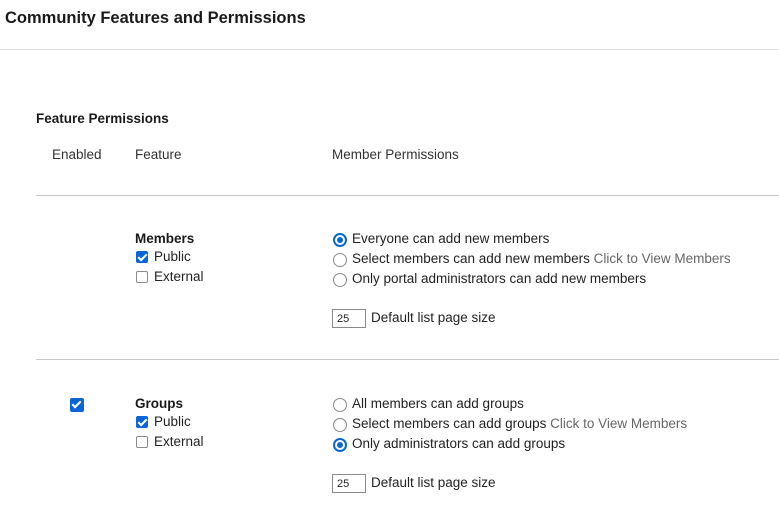 The image size is (779, 513). I want to click on groups-option-all-radio, so click(340, 405).